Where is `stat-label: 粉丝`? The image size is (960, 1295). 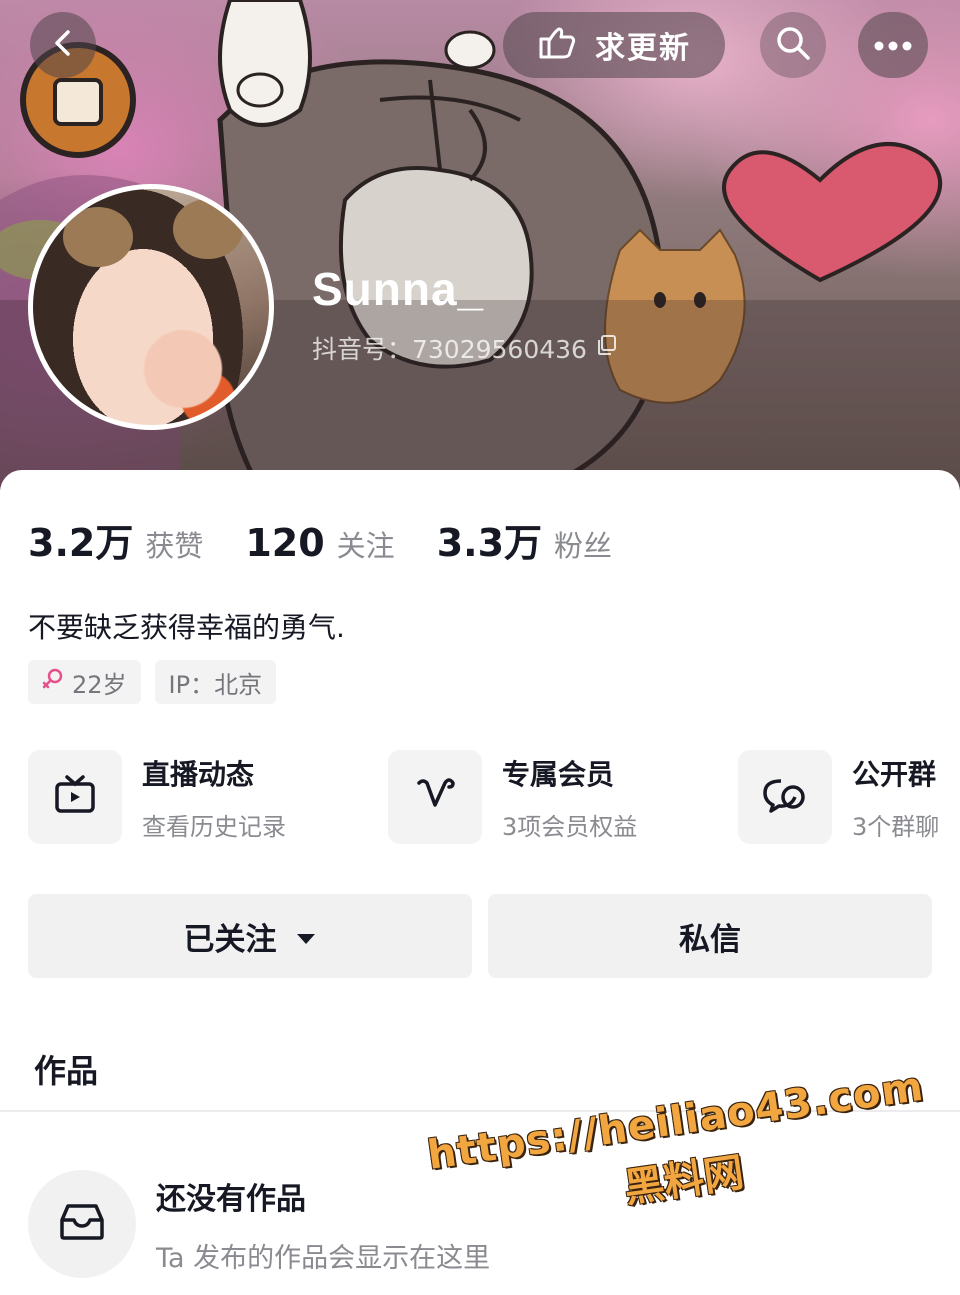
stat-label: 粉丝 is located at coordinates (583, 546).